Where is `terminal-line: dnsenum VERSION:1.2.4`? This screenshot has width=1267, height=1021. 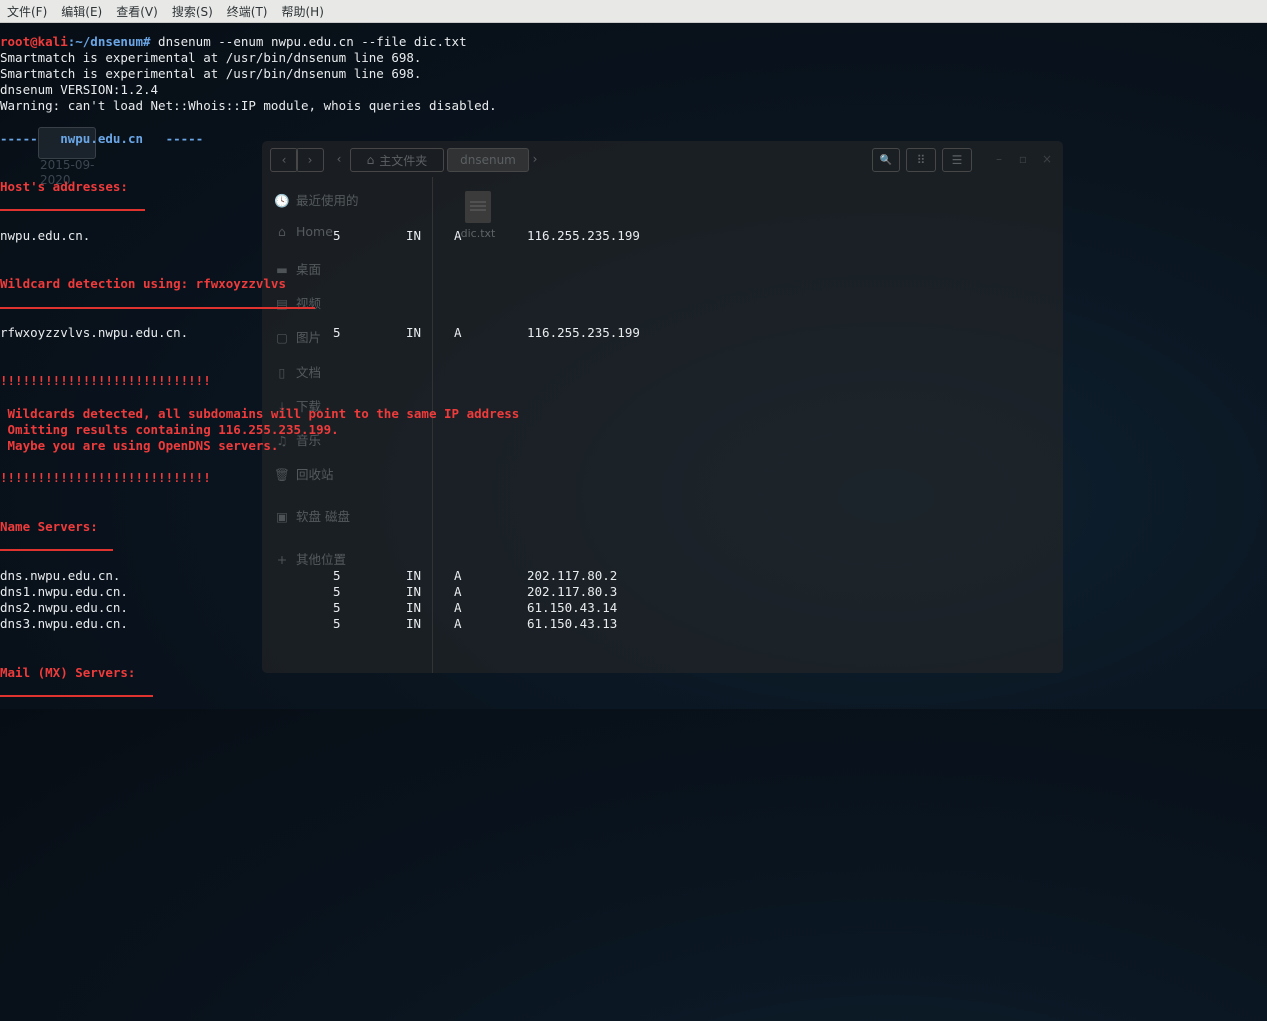
terminal-line: dnsenum VERSION:1.2.4 is located at coordinates (79, 89).